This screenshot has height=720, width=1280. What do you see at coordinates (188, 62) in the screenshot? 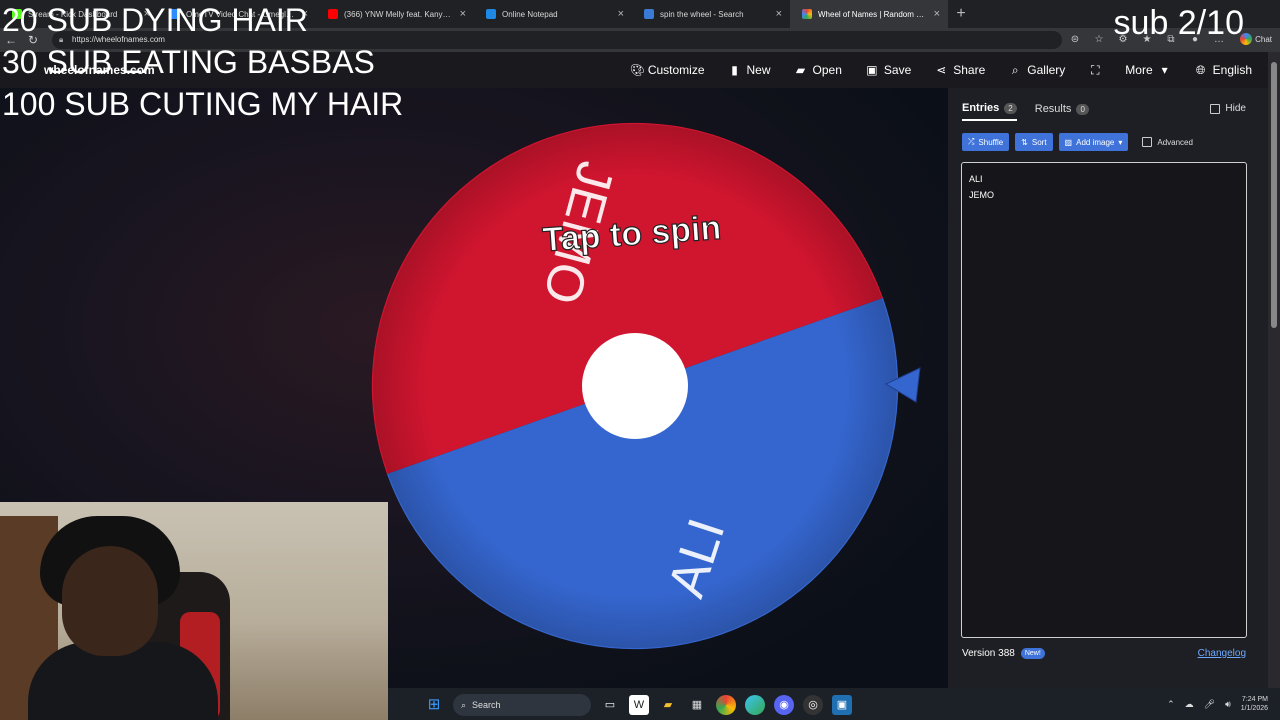
I see `overlay-goal-line-2: 30 SUB EATING BASBAS` at bounding box center [188, 62].